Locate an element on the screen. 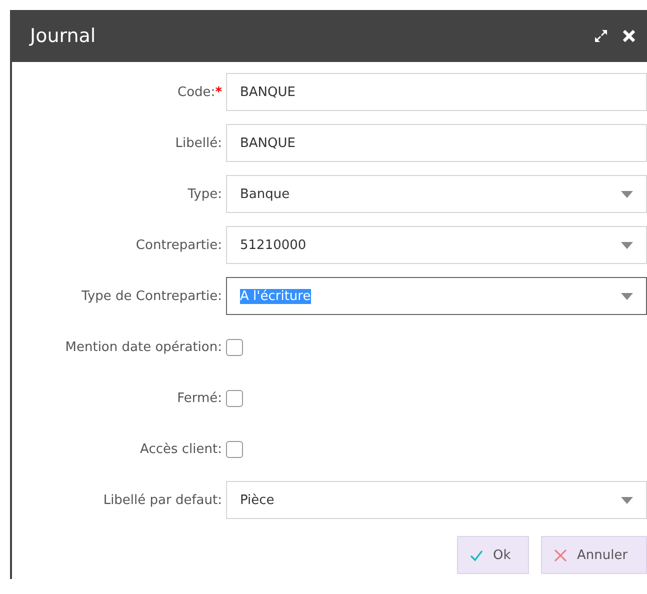 The height and width of the screenshot is (594, 647). field-label: Code:* is located at coordinates (200, 92).